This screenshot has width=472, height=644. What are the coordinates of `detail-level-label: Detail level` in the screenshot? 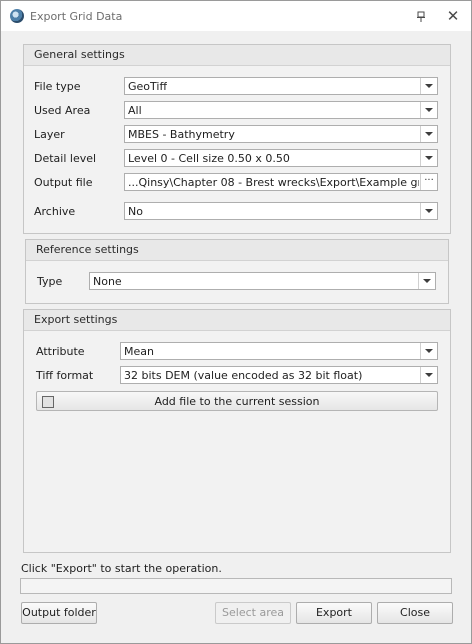 It's located at (65, 158).